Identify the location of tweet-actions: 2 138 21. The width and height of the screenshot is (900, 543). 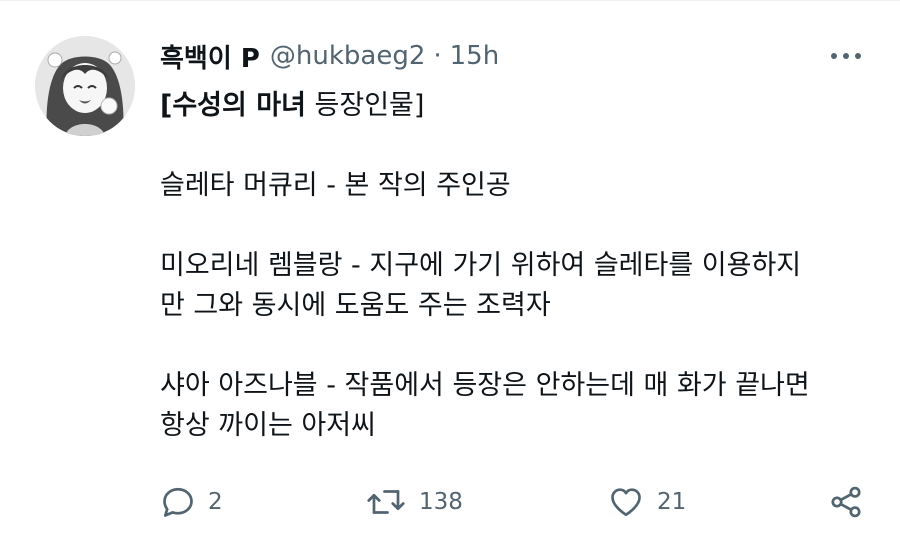
(450, 502).